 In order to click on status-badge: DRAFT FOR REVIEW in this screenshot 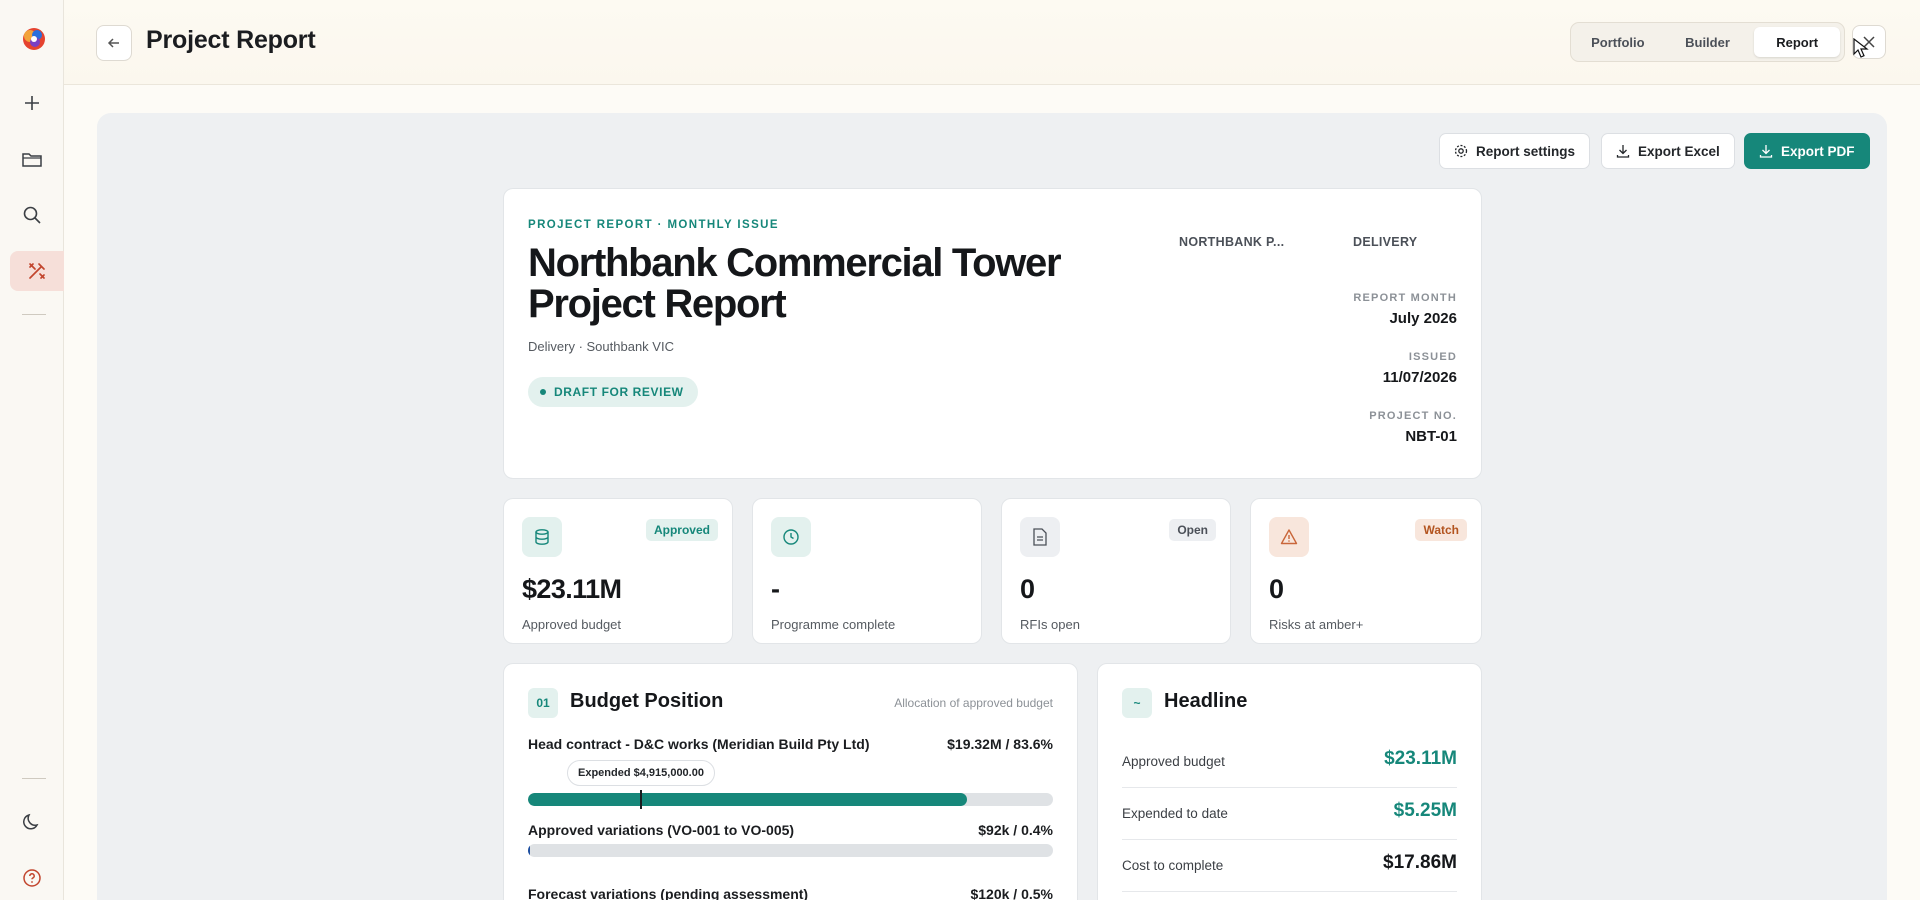, I will do `click(613, 392)`.